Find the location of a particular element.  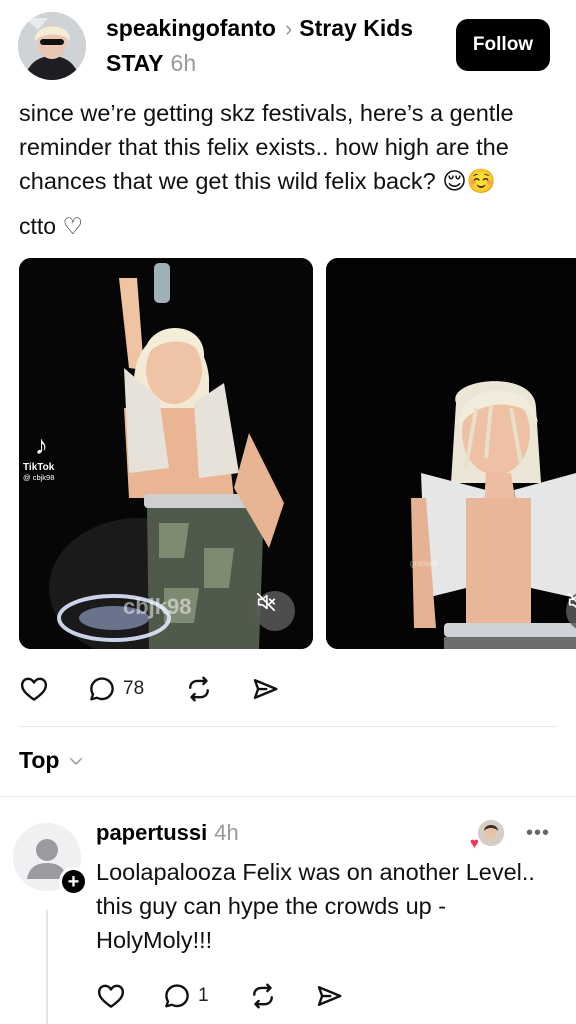

reply-reply-button: 1 is located at coordinates (185, 996).